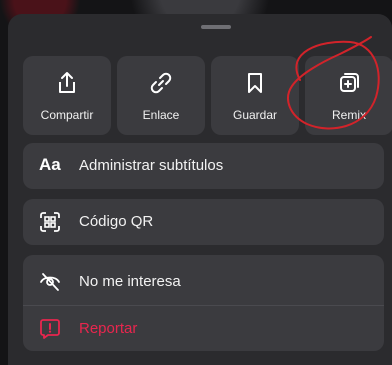  What do you see at coordinates (333, 83) in the screenshot?
I see `red-circle-annotation` at bounding box center [333, 83].